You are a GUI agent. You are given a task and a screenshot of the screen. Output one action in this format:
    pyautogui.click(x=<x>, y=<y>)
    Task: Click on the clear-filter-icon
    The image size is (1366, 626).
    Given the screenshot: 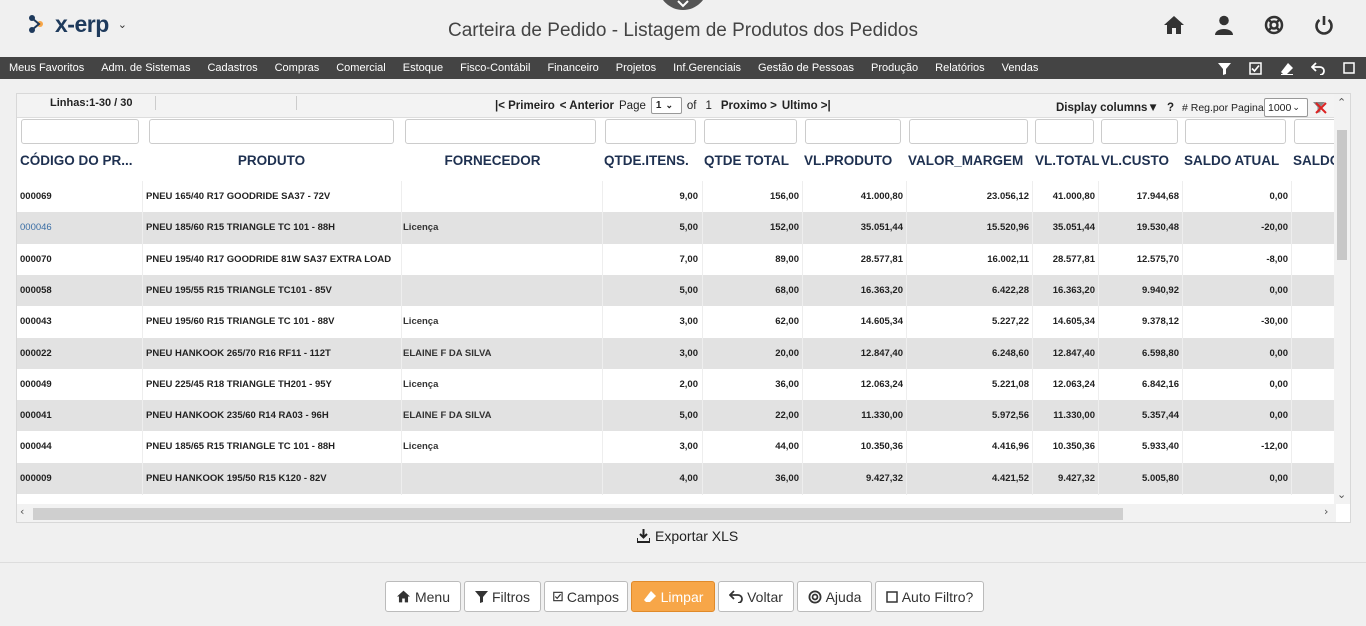 What is the action you would take?
    pyautogui.click(x=1320, y=107)
    